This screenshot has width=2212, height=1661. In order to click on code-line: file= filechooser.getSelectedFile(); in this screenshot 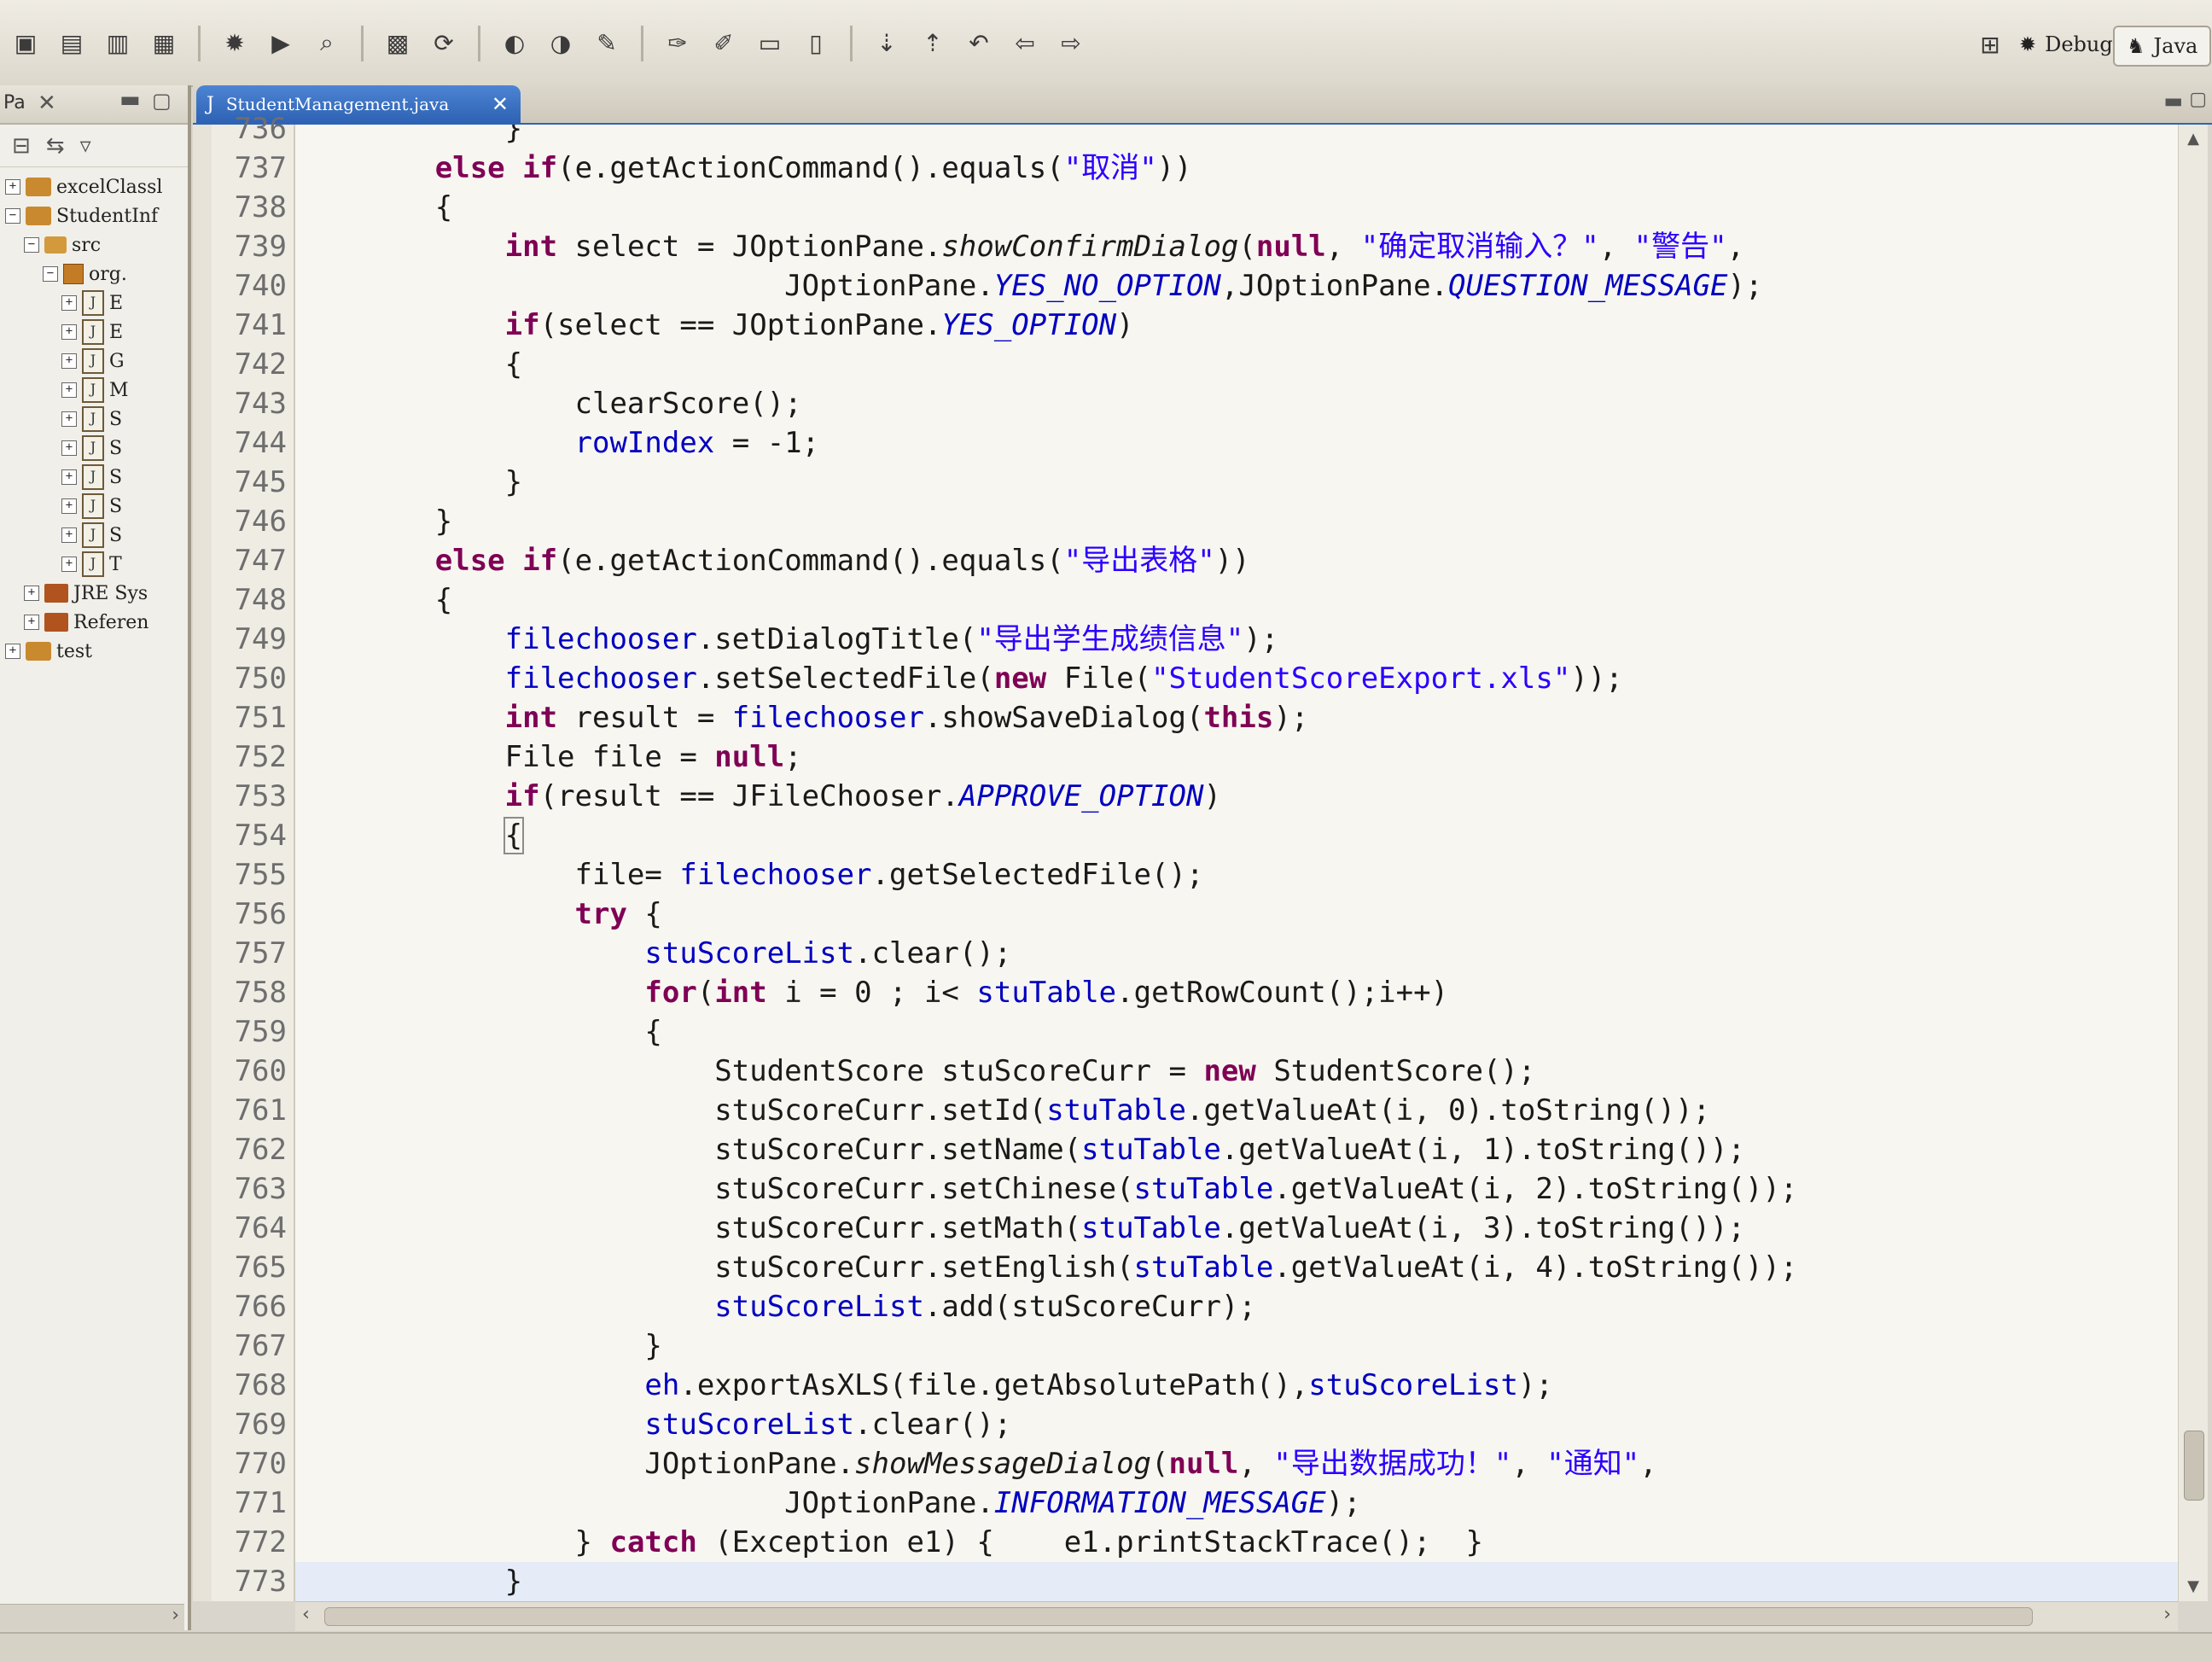, I will do `click(1236, 875)`.